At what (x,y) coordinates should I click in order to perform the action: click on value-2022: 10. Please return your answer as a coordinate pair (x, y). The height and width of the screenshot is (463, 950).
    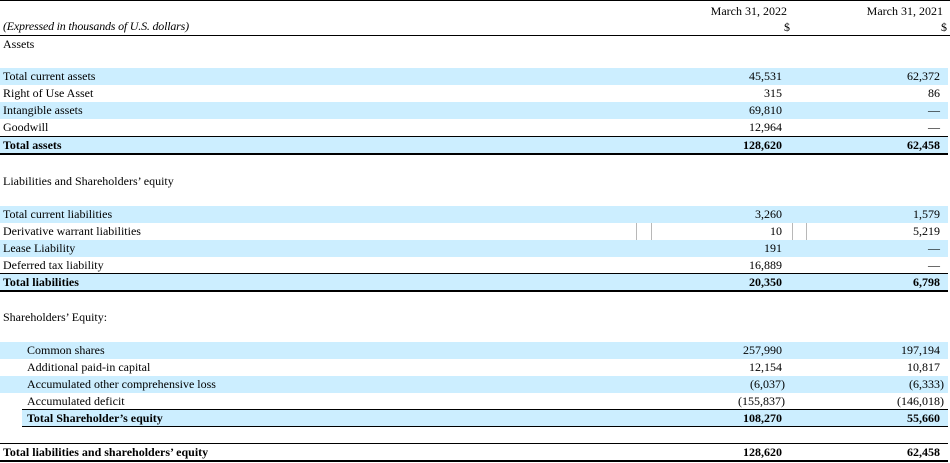
    Looking at the image, I should click on (776, 231).